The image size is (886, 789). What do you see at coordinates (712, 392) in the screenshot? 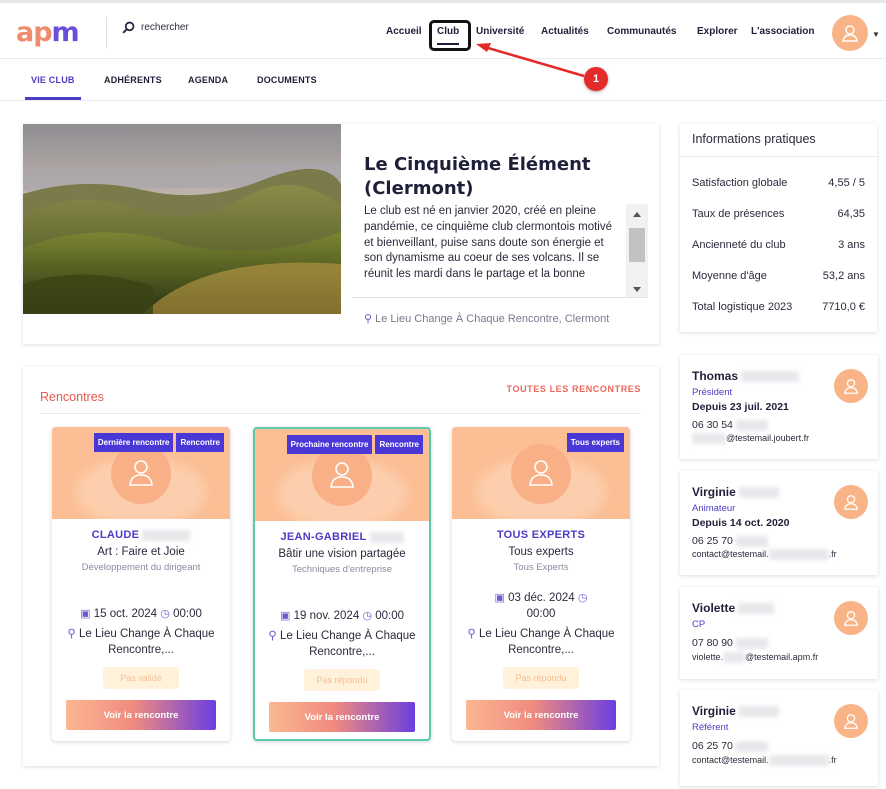
I see `member-role: Président` at bounding box center [712, 392].